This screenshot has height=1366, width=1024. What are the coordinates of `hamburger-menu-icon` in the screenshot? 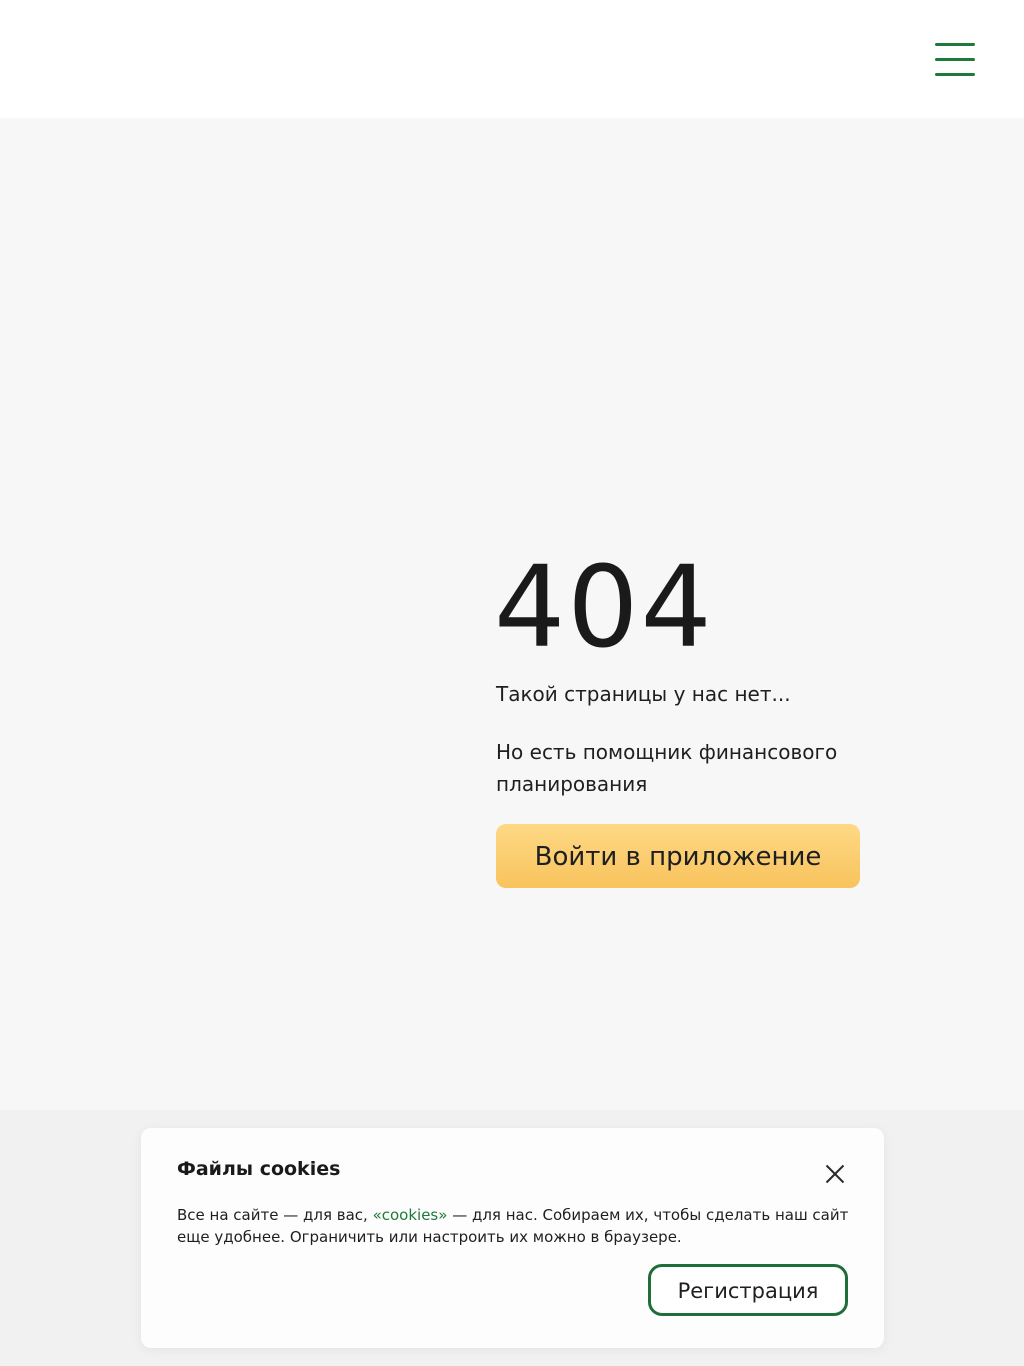 It's located at (955, 60).